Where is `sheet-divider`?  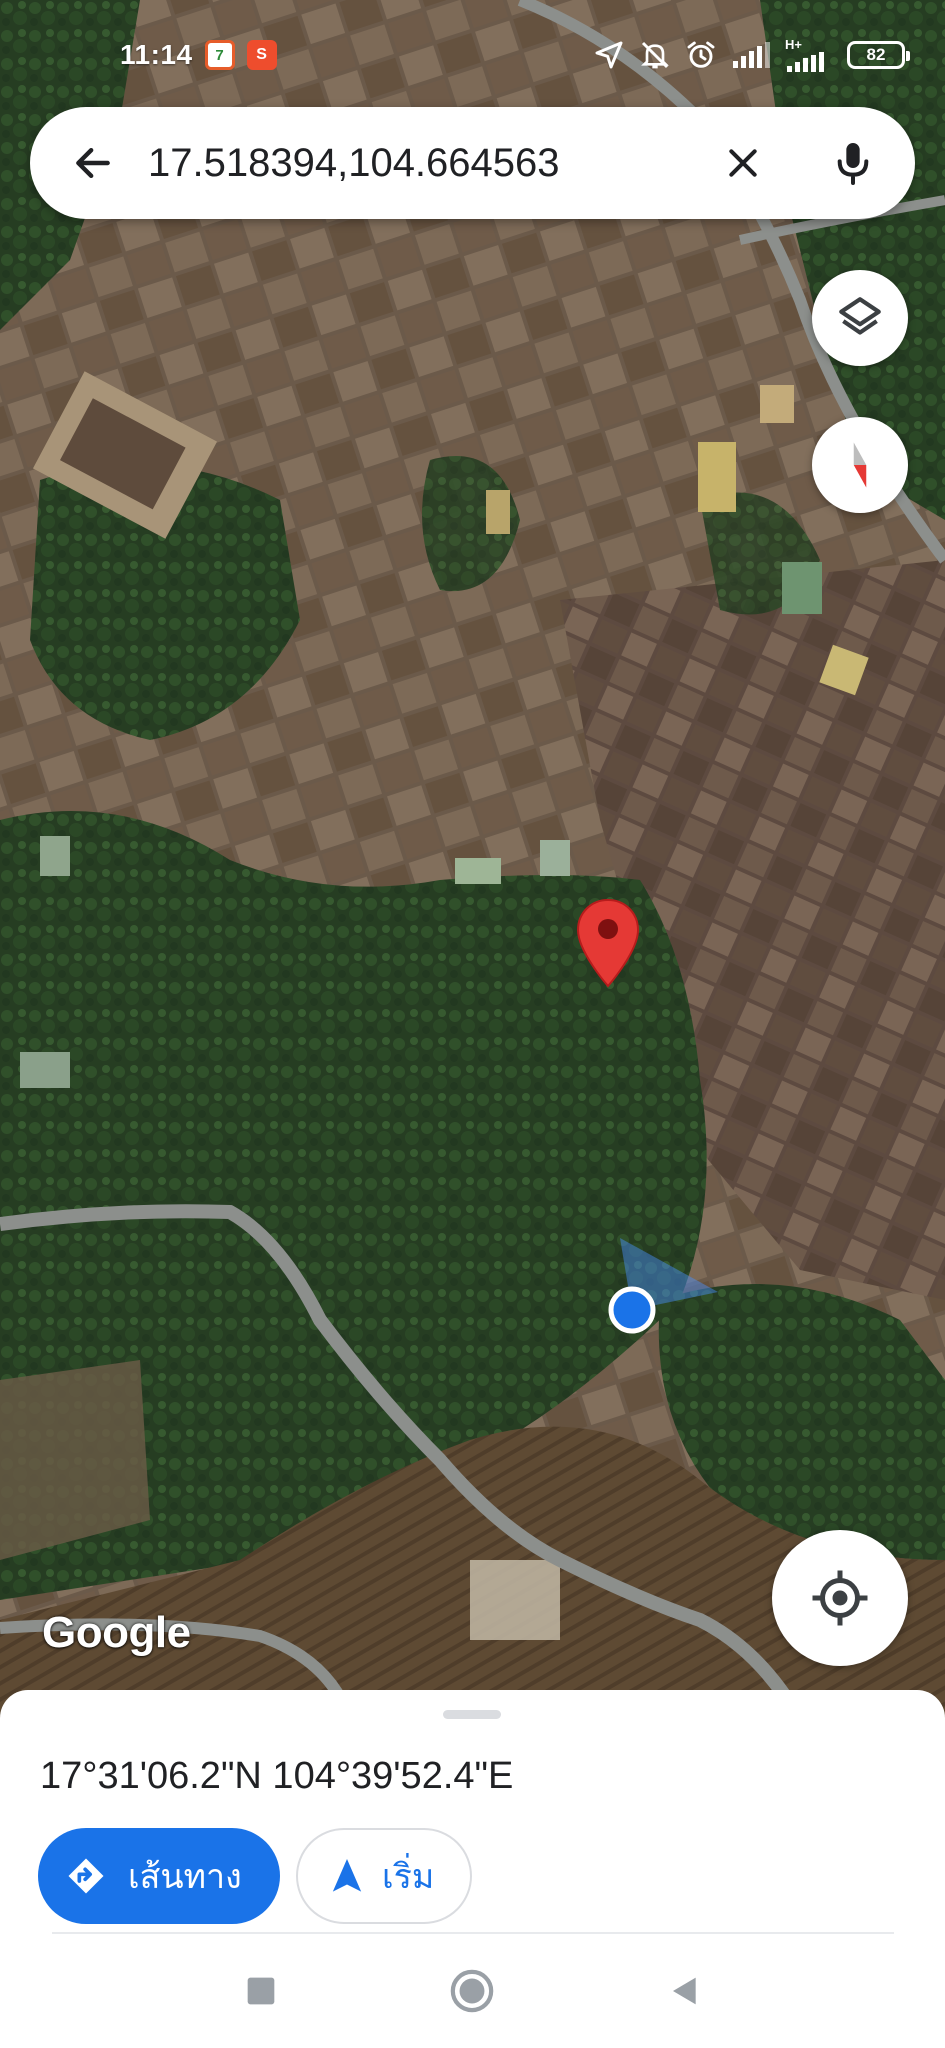 sheet-divider is located at coordinates (473, 1933).